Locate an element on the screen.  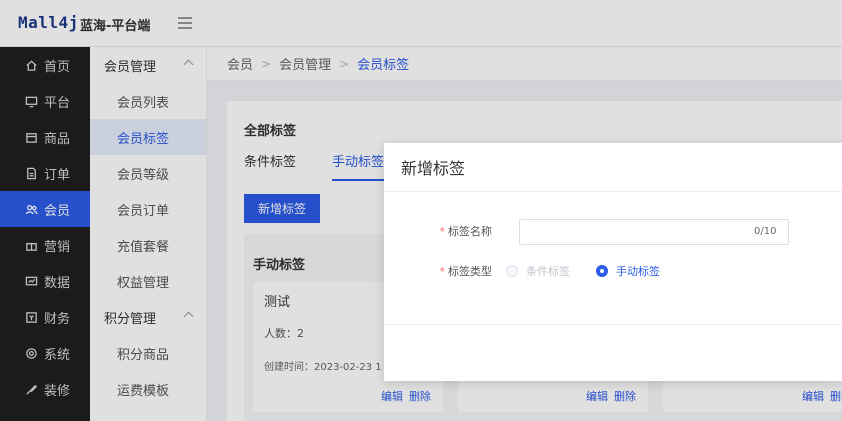
dialog-title: 新增标签 is located at coordinates (613, 167).